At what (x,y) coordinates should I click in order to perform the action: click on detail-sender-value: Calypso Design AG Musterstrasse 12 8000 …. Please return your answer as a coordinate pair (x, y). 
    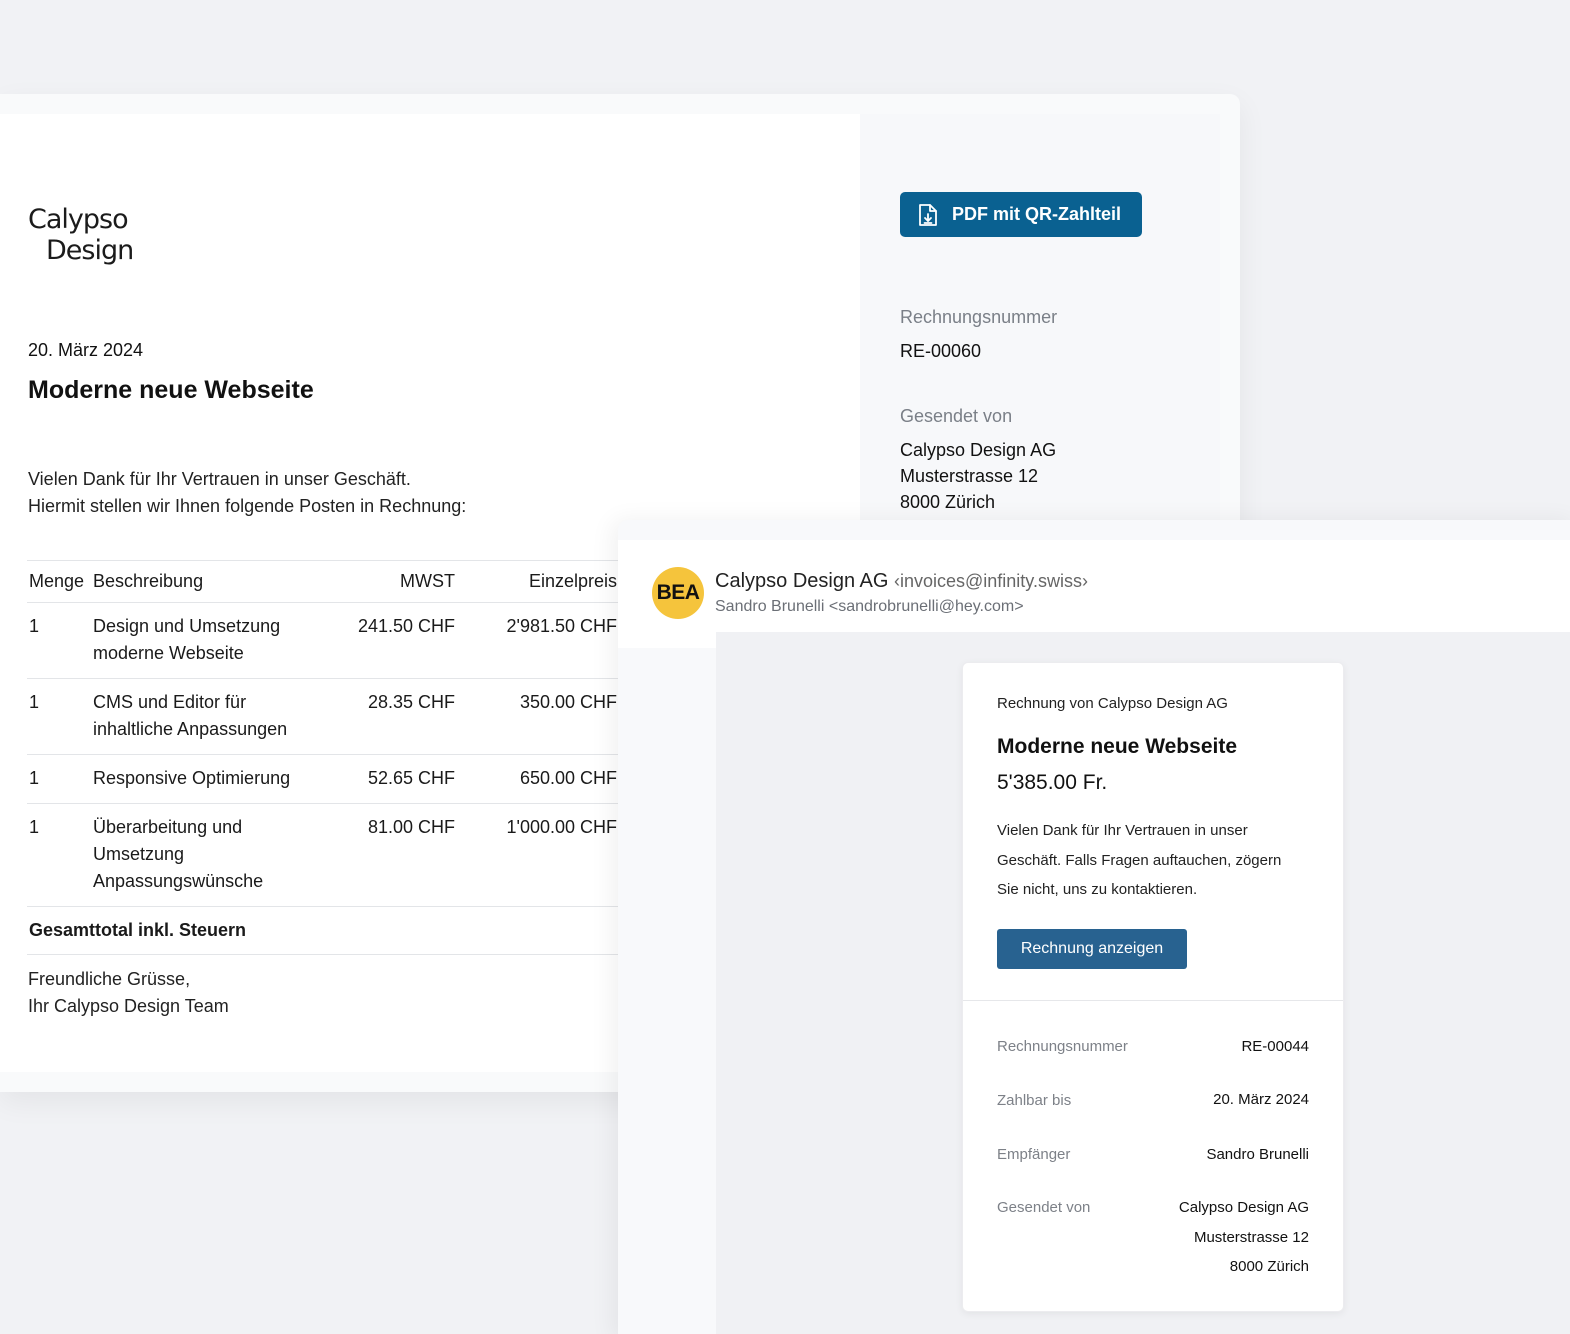
    Looking at the image, I should click on (1244, 1237).